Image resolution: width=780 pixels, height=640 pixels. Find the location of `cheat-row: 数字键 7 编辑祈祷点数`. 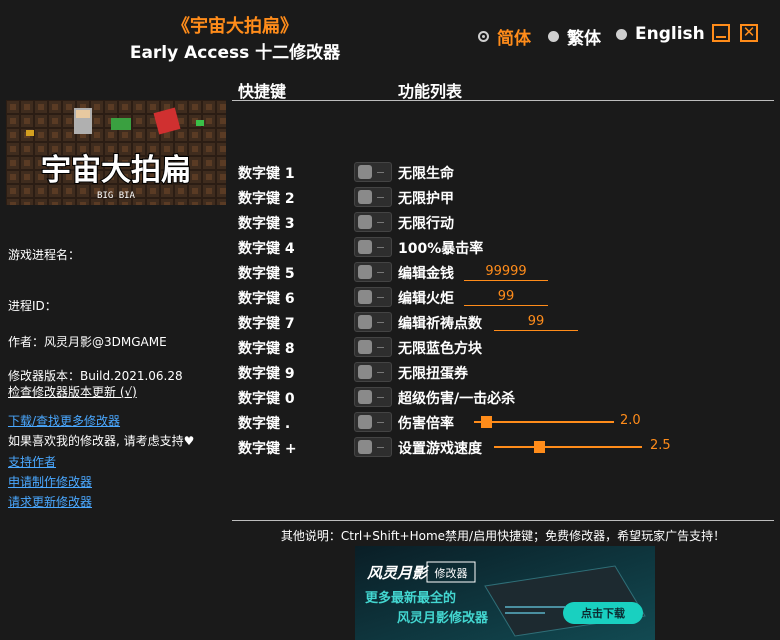

cheat-row: 数字键 7 编辑祈祷点数 is located at coordinates (508, 325).